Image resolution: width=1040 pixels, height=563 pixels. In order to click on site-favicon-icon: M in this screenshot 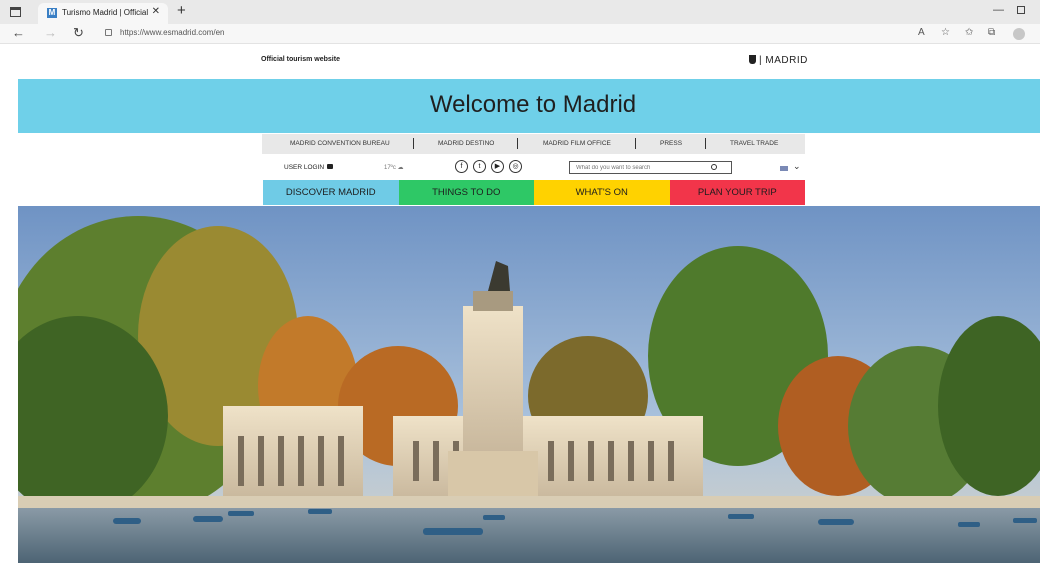, I will do `click(52, 13)`.